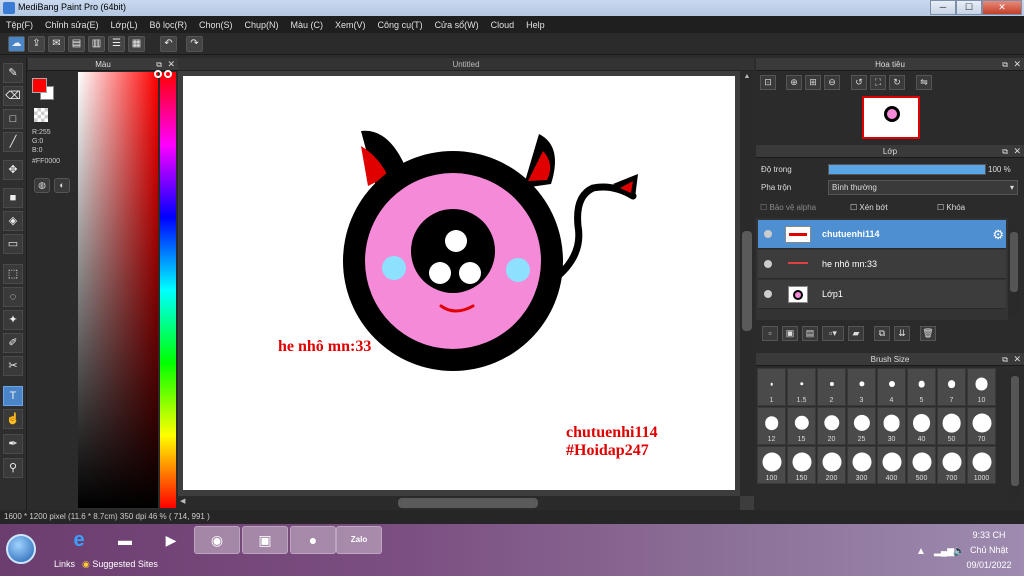 The image size is (1024, 576). What do you see at coordinates (969, 7) in the screenshot?
I see `maximize-button: ☐` at bounding box center [969, 7].